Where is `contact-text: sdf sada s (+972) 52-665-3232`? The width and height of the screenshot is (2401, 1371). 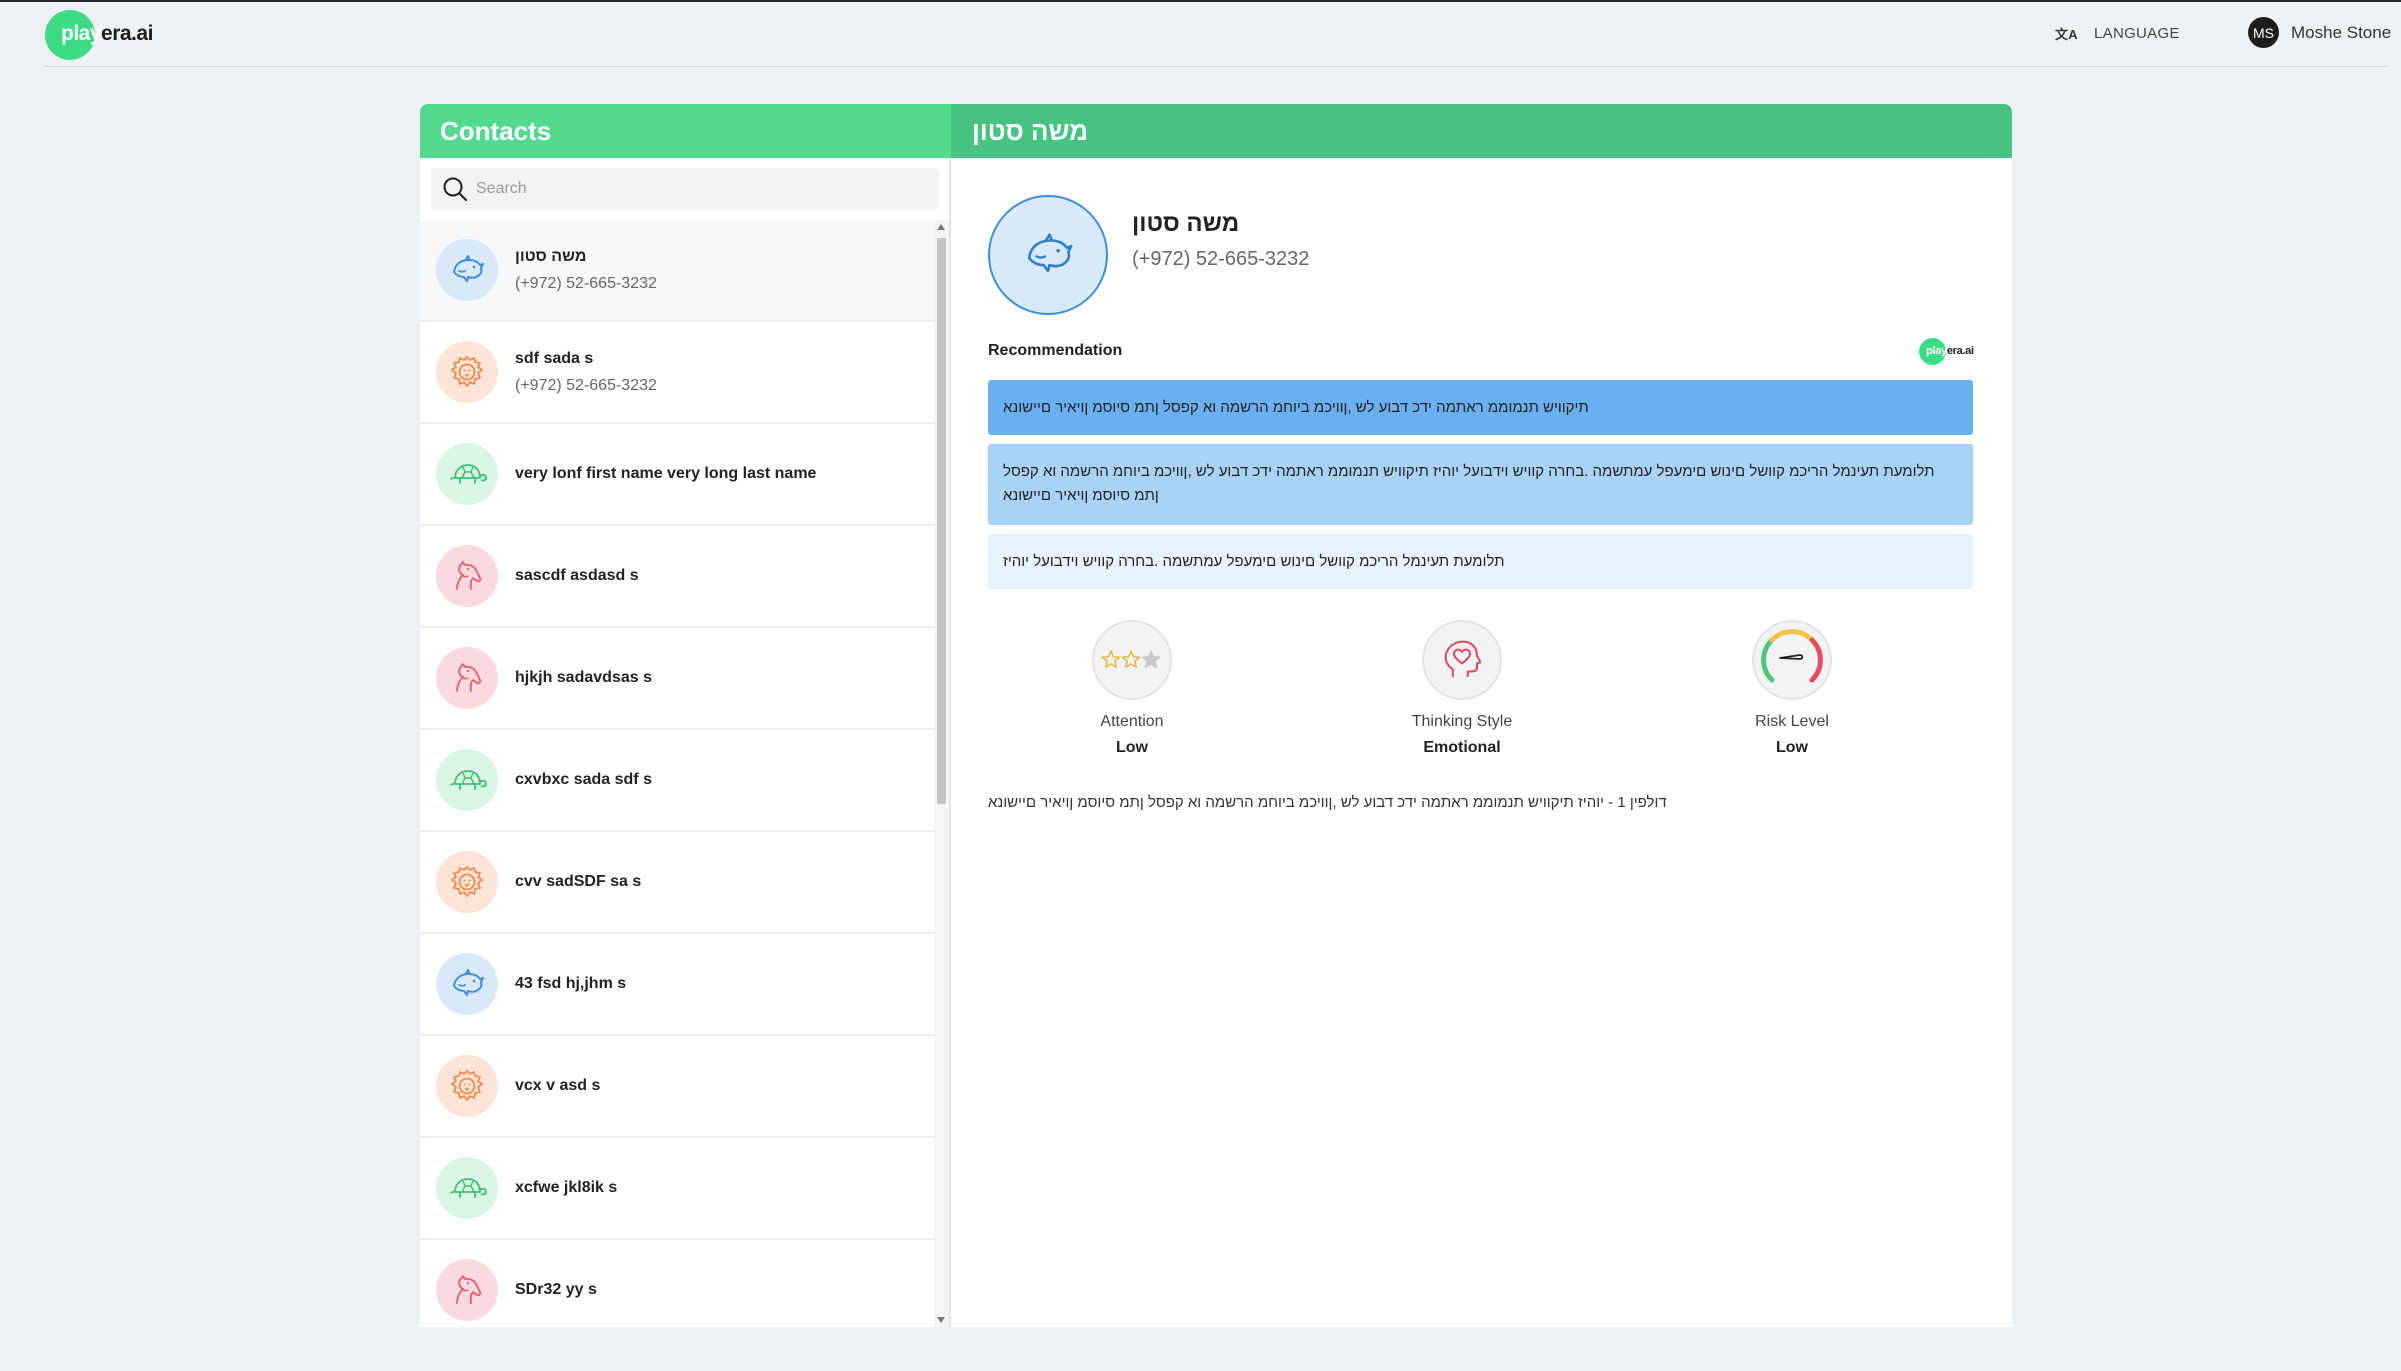 contact-text: sdf sada s (+972) 52-665-3232 is located at coordinates (586, 372).